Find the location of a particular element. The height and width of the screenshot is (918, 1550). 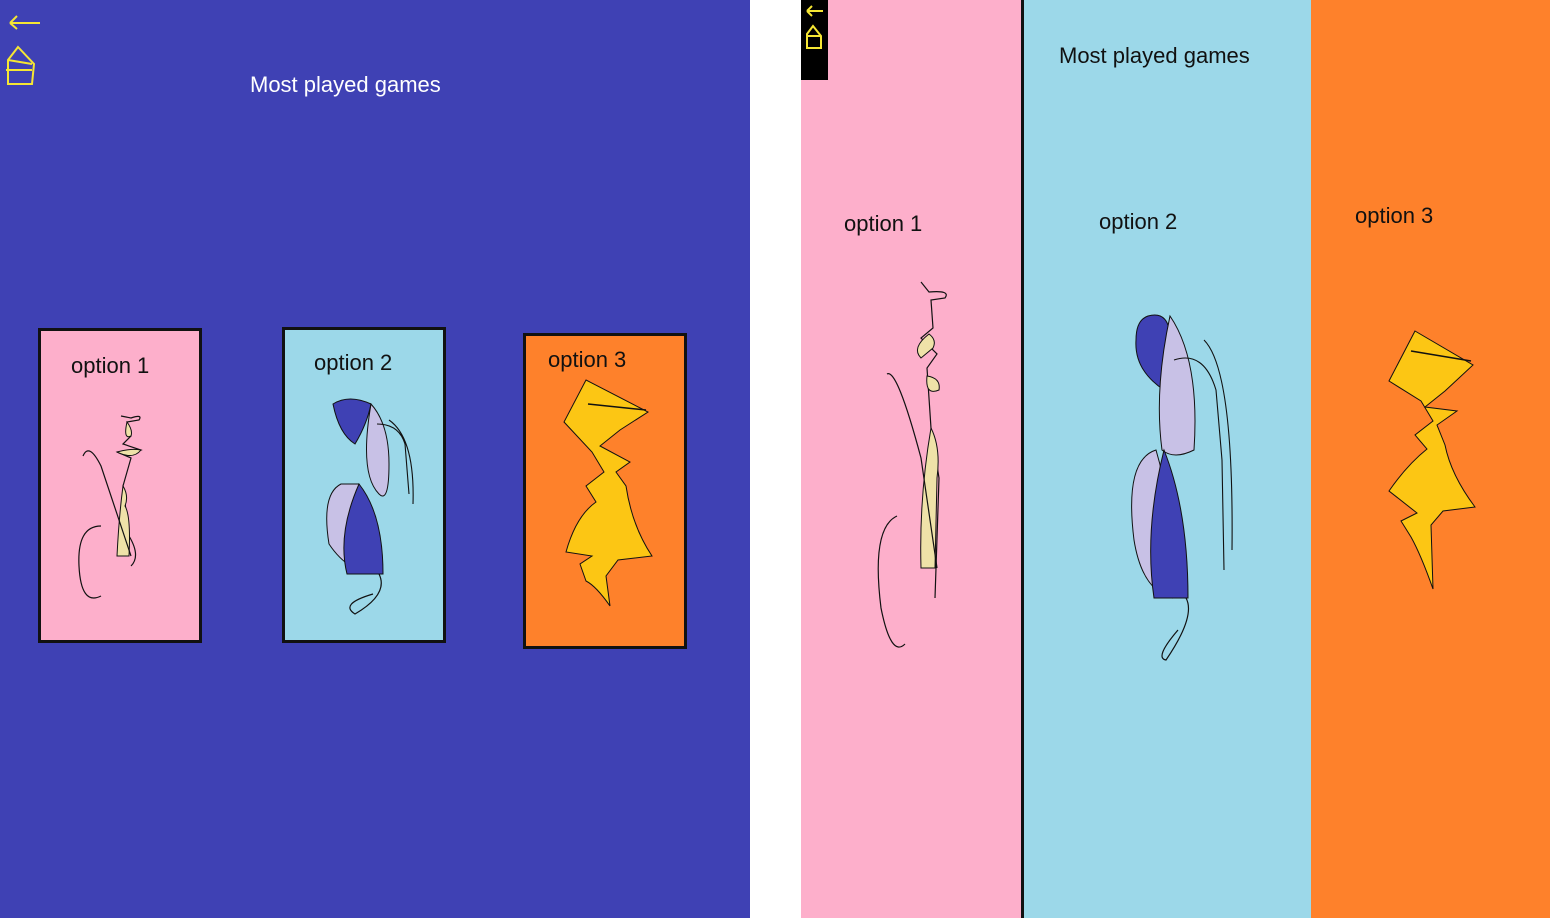

option-1-column: option 1 is located at coordinates (911, 459).